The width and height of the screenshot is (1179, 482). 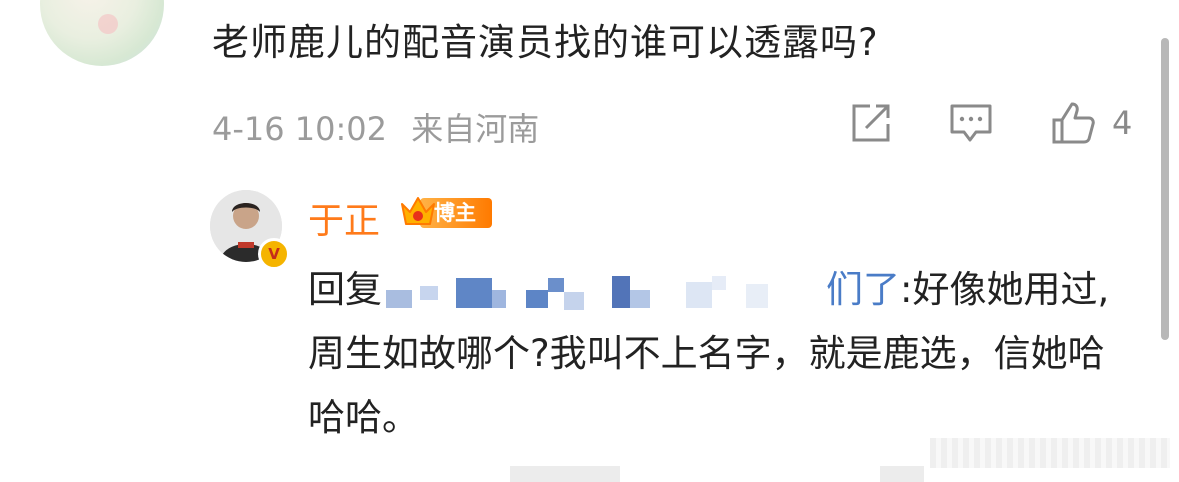 What do you see at coordinates (1050, 453) in the screenshot?
I see `bottom-watermark-strip` at bounding box center [1050, 453].